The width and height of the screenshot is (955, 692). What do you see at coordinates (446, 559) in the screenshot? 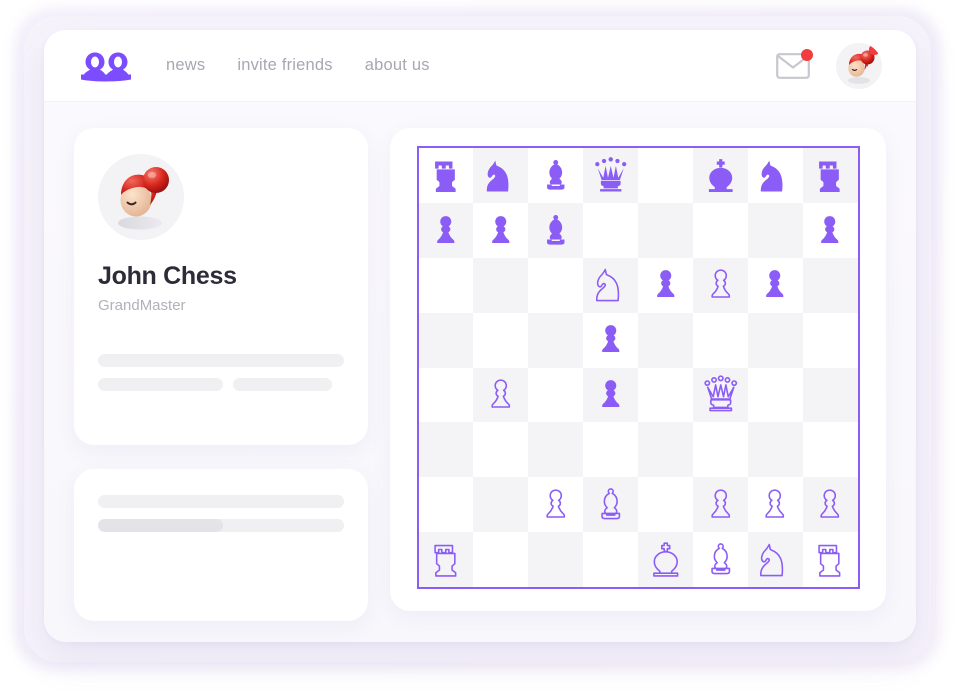
I see `board-square-a1` at bounding box center [446, 559].